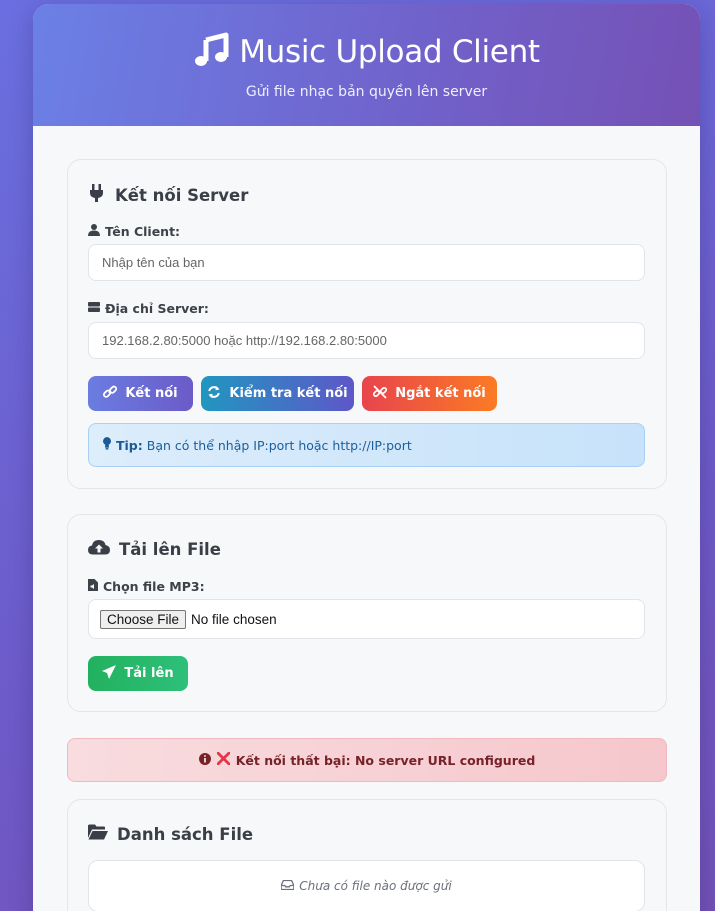 The image size is (715, 911). I want to click on x-icon, so click(223, 759).